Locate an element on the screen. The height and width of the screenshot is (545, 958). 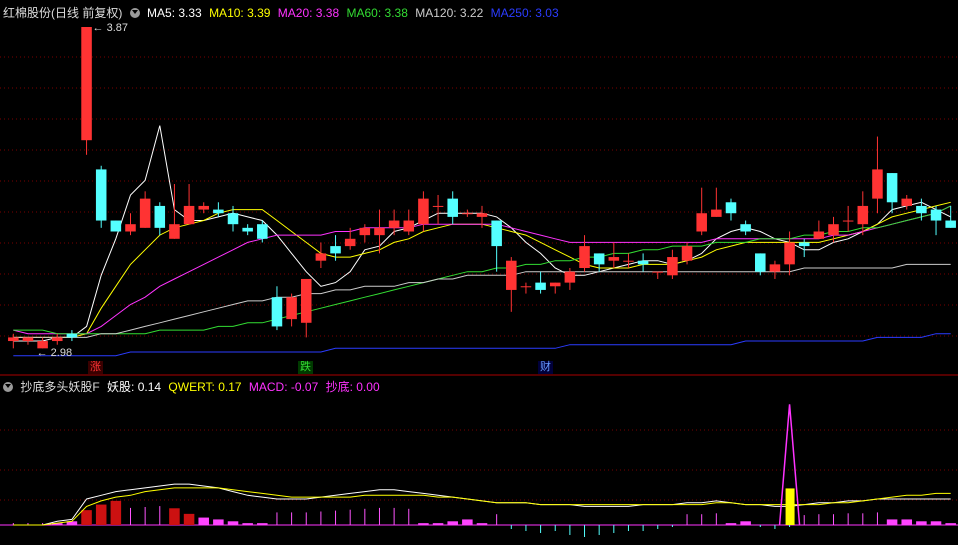
high-price-label: ← 3.87 is located at coordinates (110, 28).